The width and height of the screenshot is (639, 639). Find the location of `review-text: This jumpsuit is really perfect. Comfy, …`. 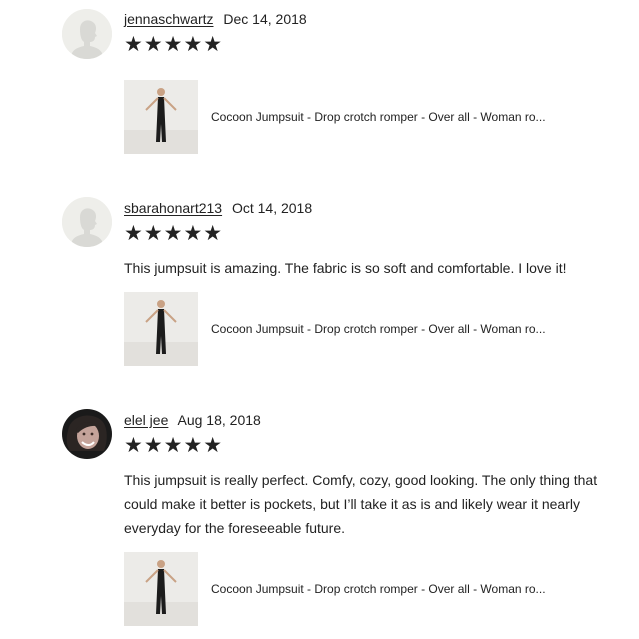

review-text: This jumpsuit is really perfect. Comfy, … is located at coordinates (361, 504).